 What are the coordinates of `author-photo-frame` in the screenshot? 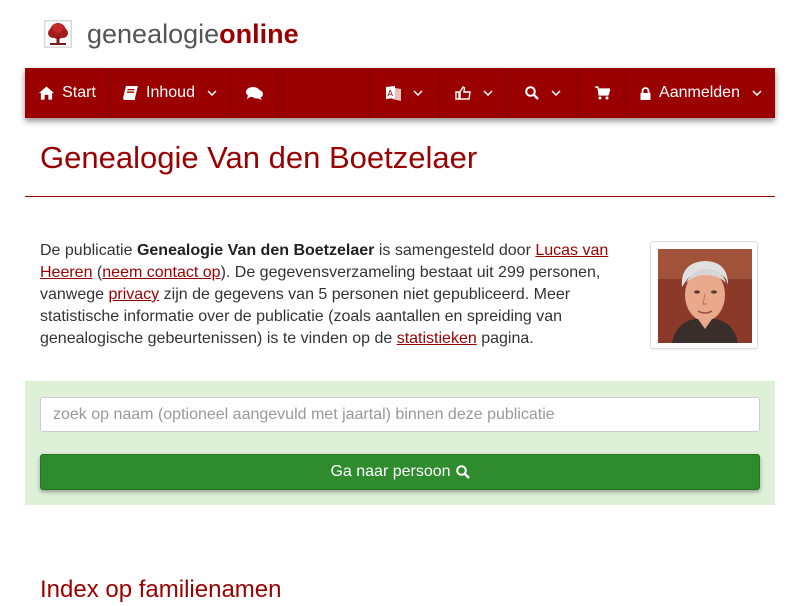 It's located at (704, 295).